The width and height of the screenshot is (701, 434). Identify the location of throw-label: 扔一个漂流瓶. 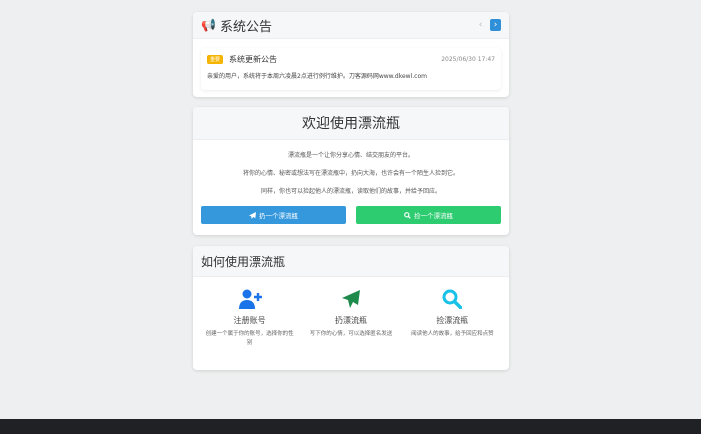
(278, 216).